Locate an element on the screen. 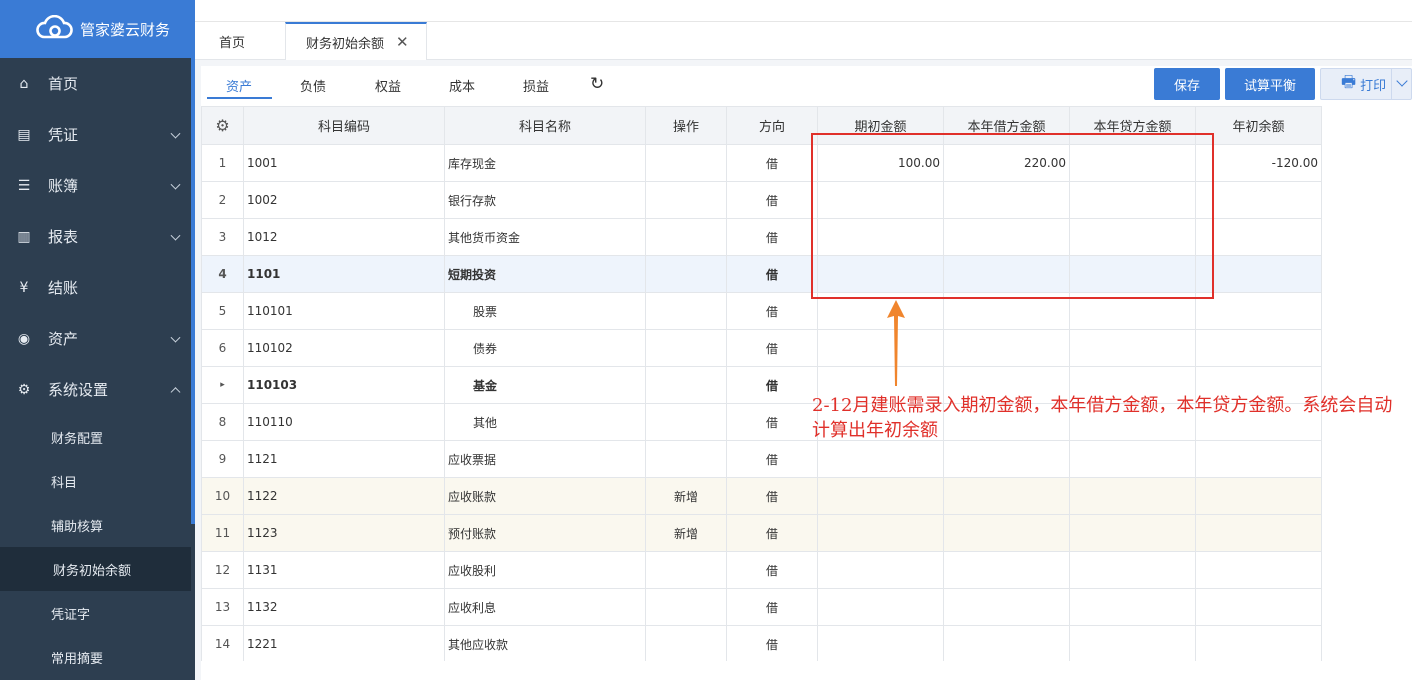 The height and width of the screenshot is (680, 1412). sidebar-subitem-1: 科目 is located at coordinates (97, 481).